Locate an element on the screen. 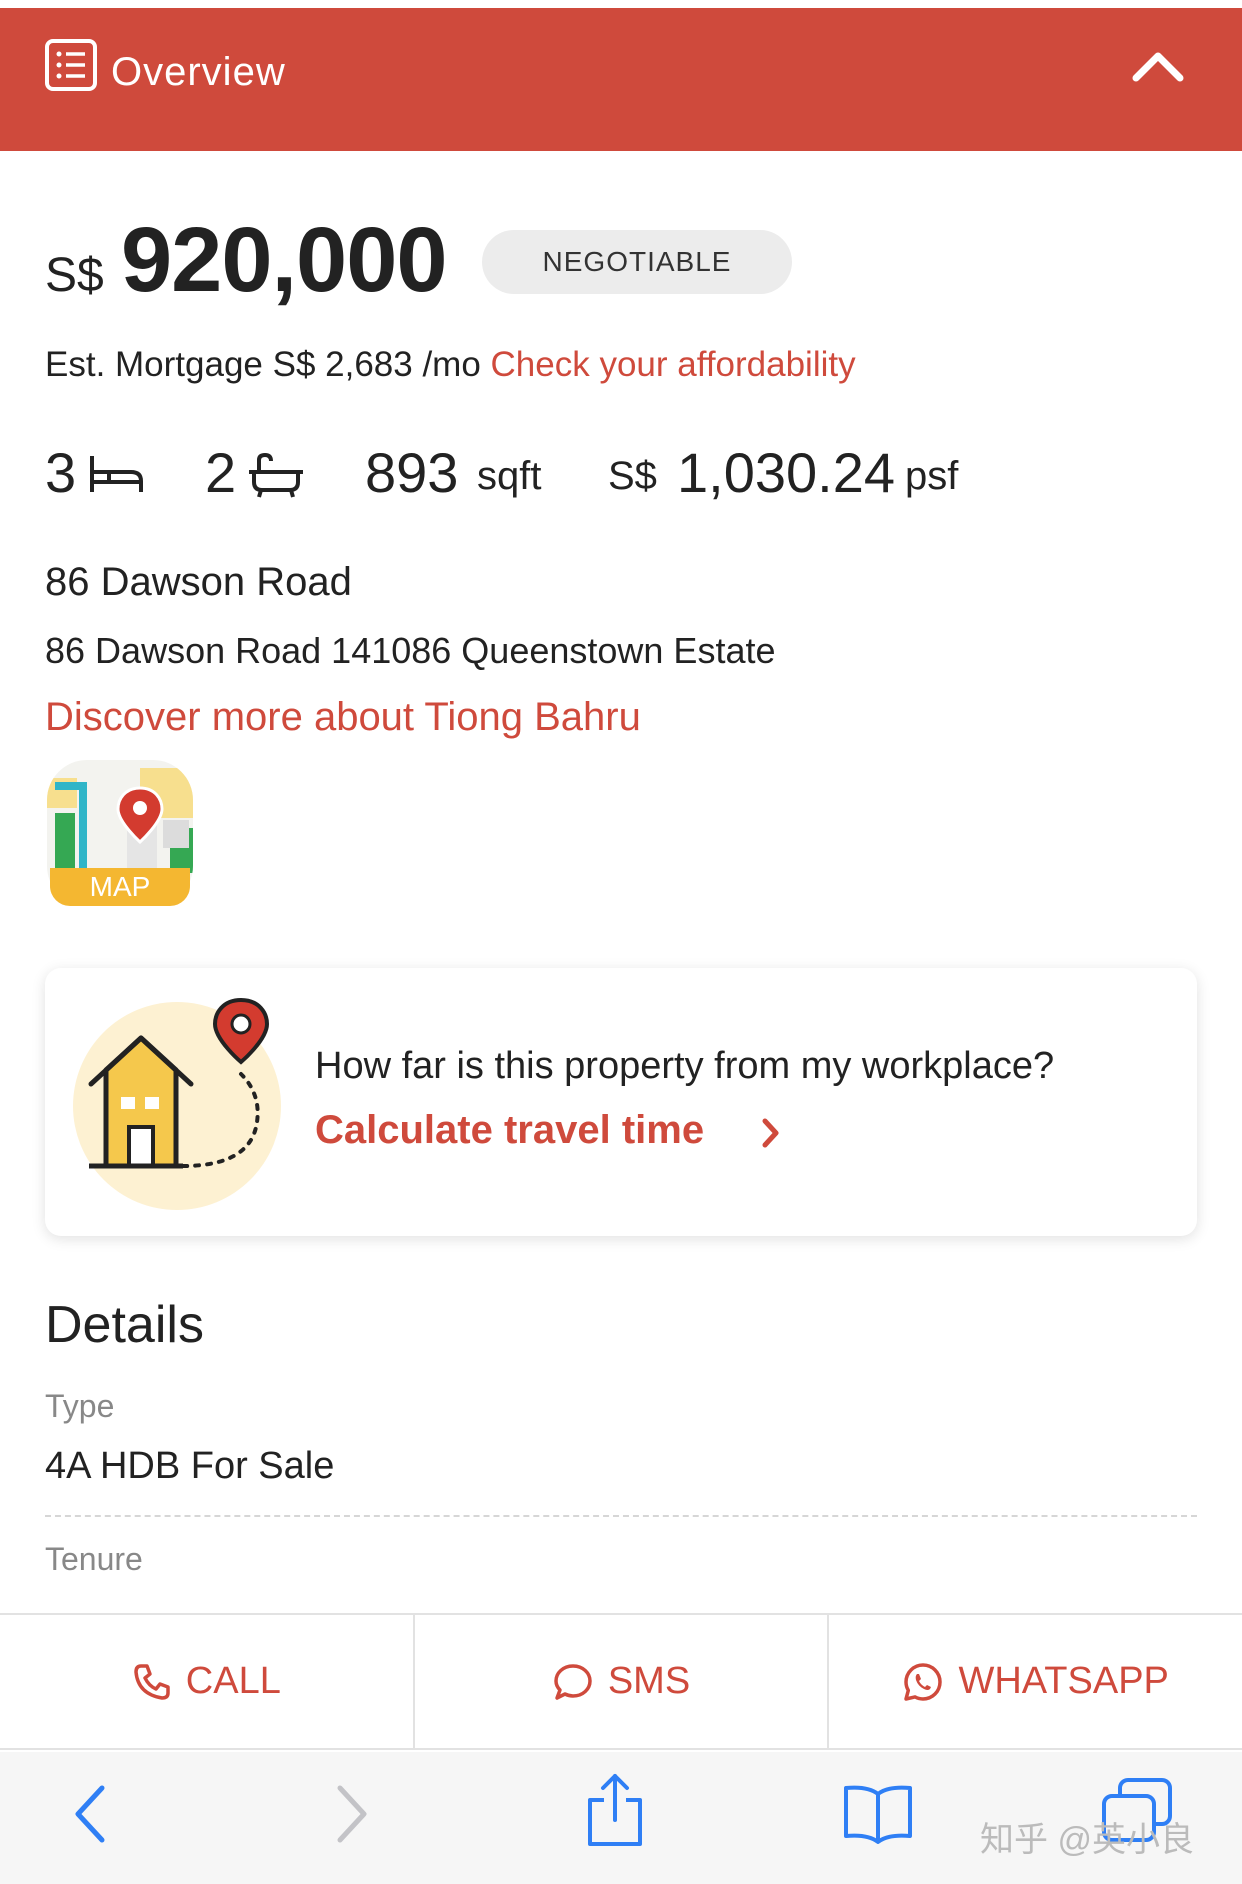  divider is located at coordinates (621, 1516).